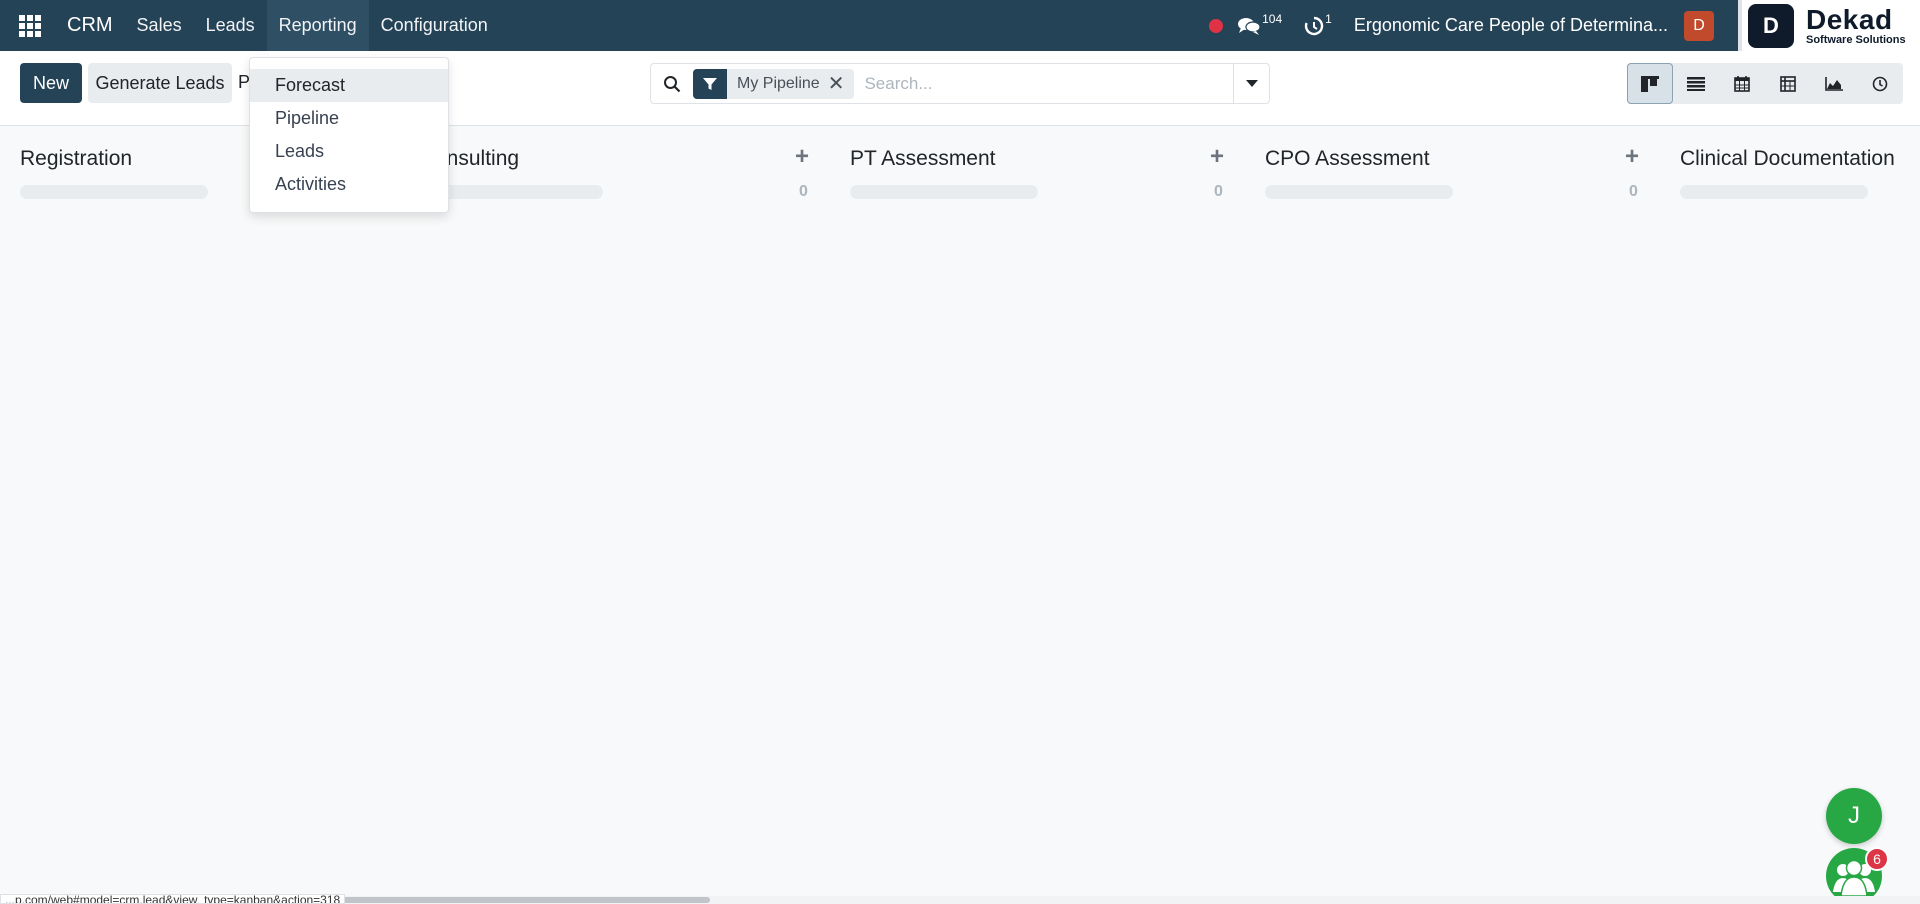  What do you see at coordinates (1877, 859) in the screenshot?
I see `chat-badge: 6` at bounding box center [1877, 859].